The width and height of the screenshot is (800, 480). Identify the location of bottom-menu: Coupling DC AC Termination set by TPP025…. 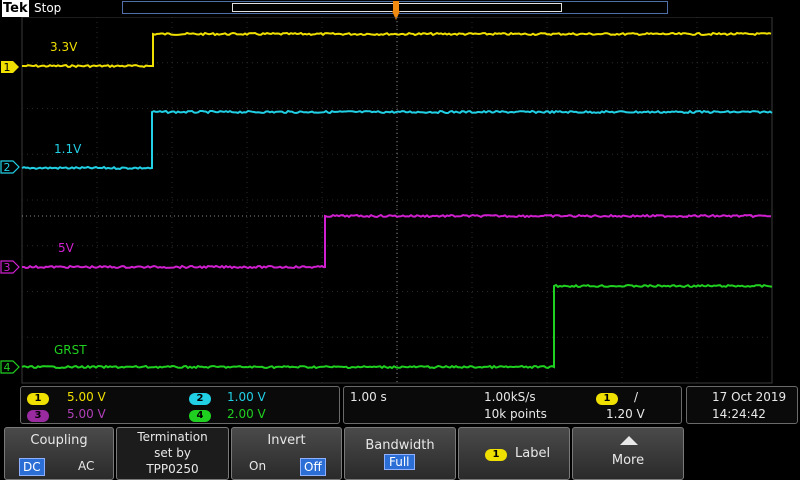
(400, 453).